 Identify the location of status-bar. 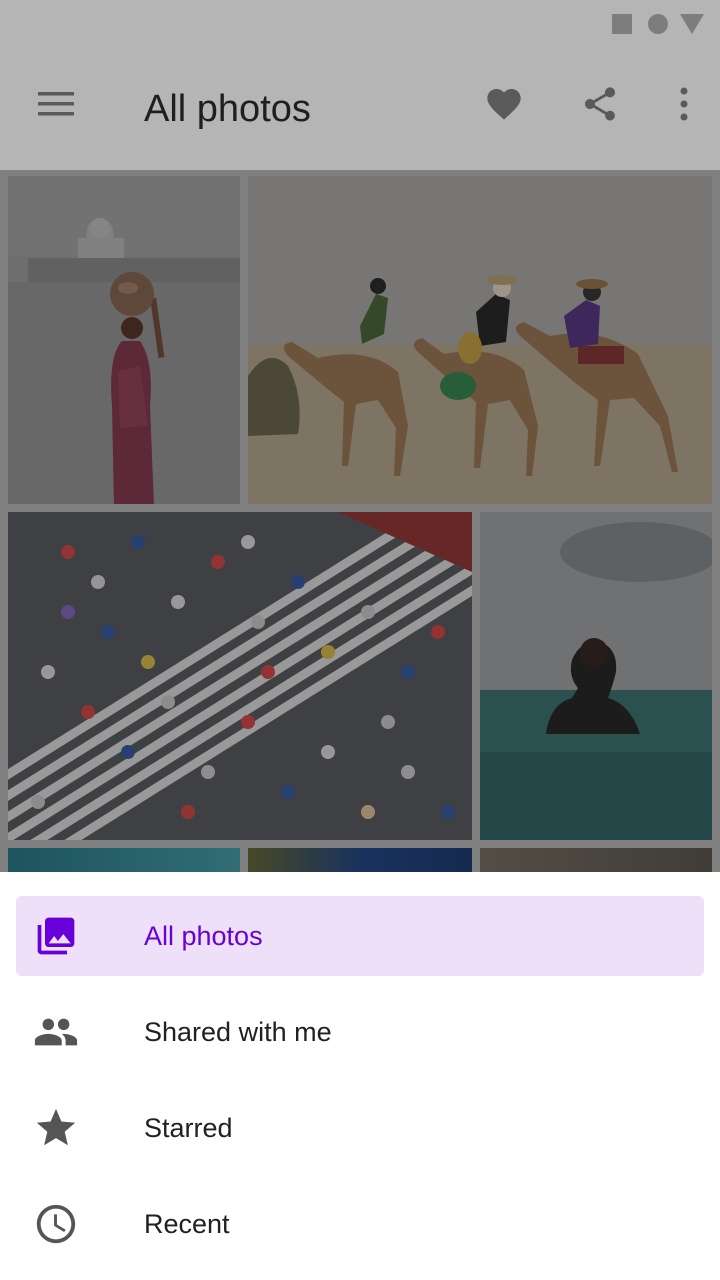
(360, 24).